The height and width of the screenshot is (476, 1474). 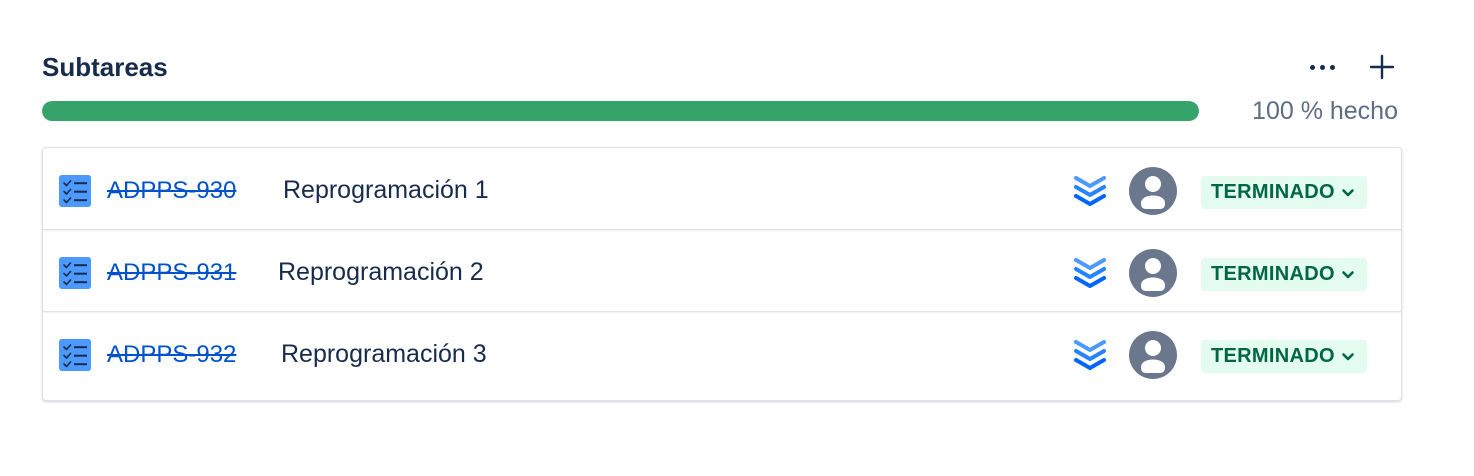 I want to click on plus-icon, so click(x=1382, y=67).